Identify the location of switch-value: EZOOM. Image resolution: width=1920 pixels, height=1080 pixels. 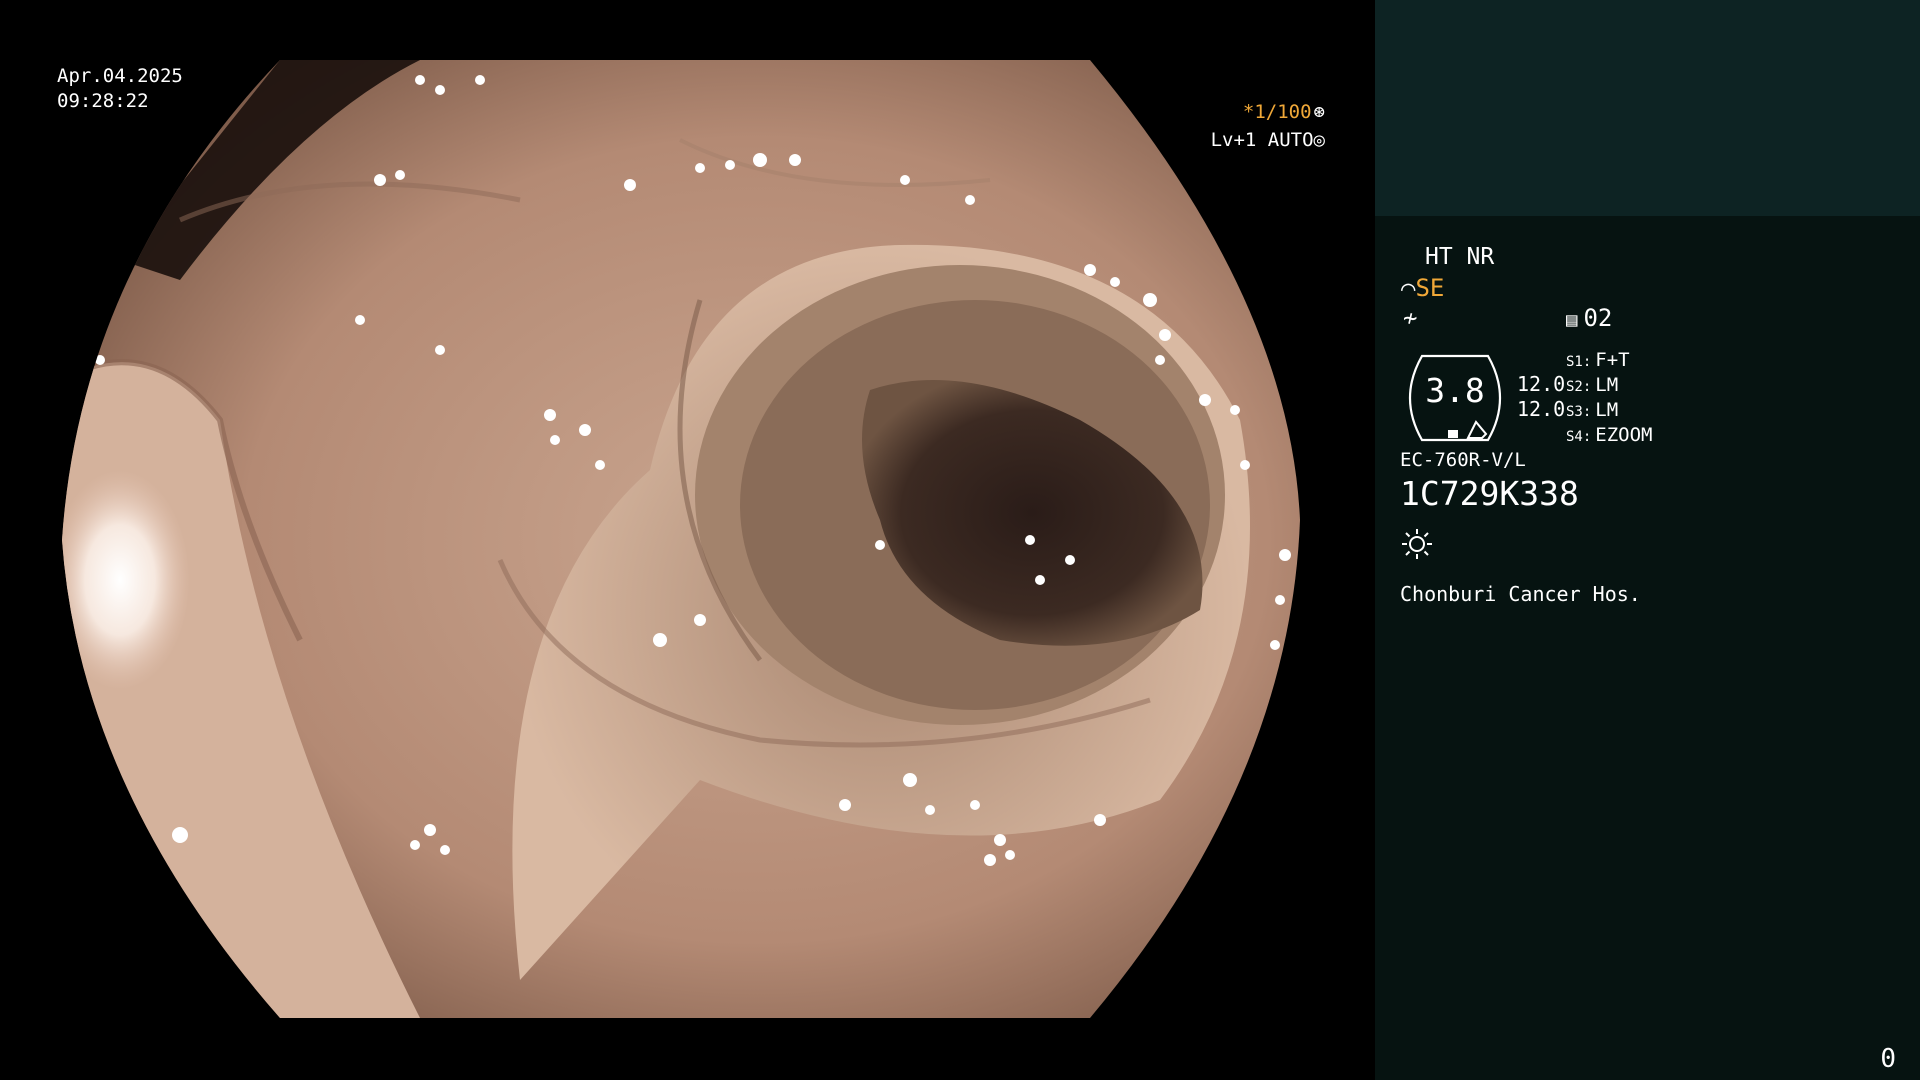
(1624, 435).